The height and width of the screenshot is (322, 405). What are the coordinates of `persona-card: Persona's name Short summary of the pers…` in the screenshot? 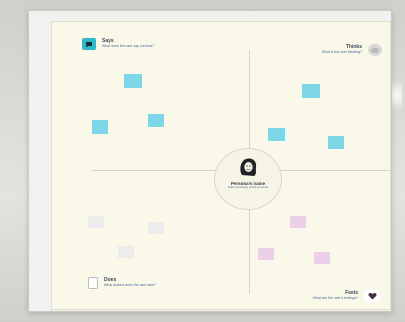 It's located at (248, 179).